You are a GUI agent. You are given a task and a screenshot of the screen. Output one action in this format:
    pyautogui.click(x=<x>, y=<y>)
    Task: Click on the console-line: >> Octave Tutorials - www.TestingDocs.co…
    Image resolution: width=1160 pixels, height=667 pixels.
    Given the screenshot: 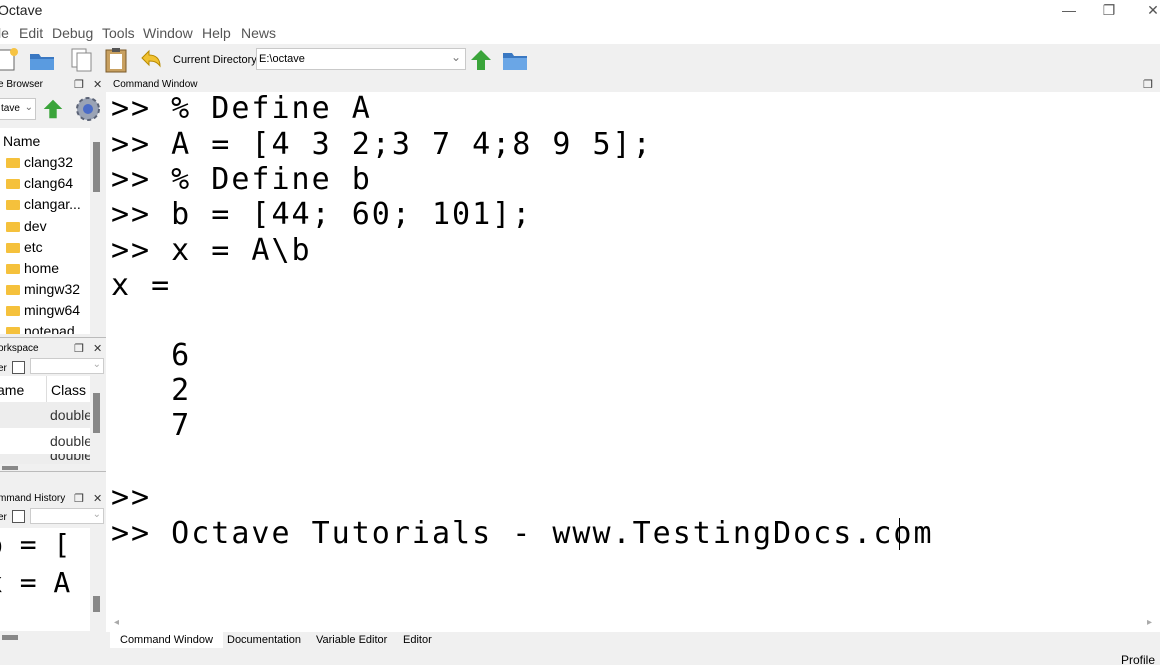 What is the action you would take?
    pyautogui.click(x=522, y=533)
    